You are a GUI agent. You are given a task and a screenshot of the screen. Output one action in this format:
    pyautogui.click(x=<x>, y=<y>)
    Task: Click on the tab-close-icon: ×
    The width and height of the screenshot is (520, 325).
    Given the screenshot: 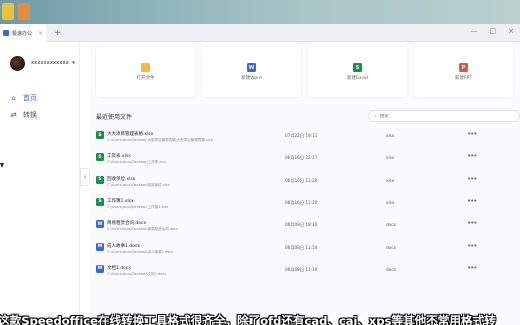 What is the action you would take?
    pyautogui.click(x=40, y=33)
    